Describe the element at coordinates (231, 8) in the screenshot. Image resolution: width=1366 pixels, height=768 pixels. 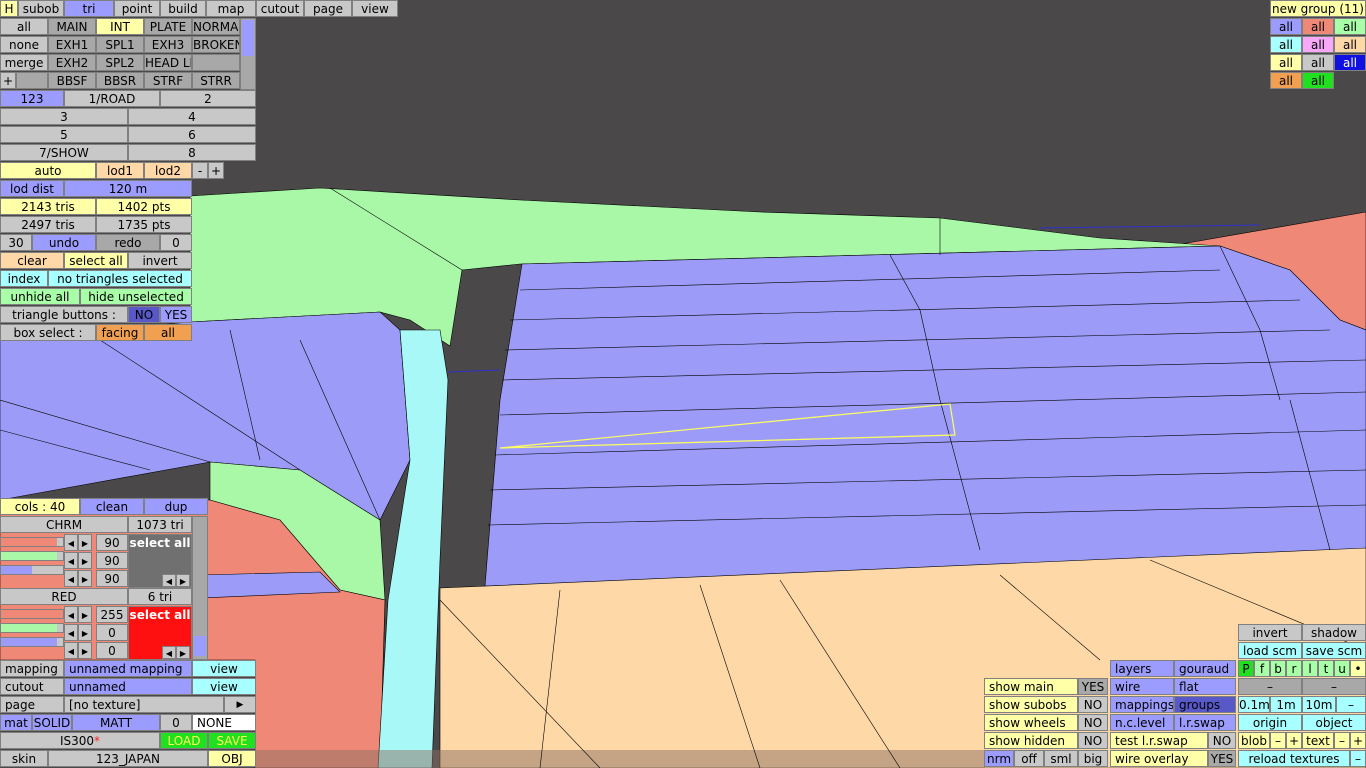
I see `menu-map: map` at that location.